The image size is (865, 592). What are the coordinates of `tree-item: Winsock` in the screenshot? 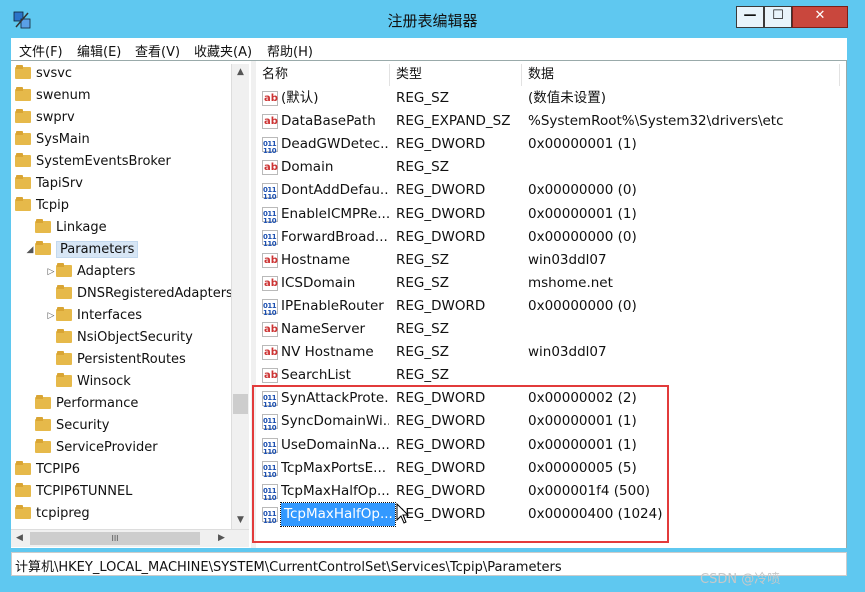 It's located at (93, 382).